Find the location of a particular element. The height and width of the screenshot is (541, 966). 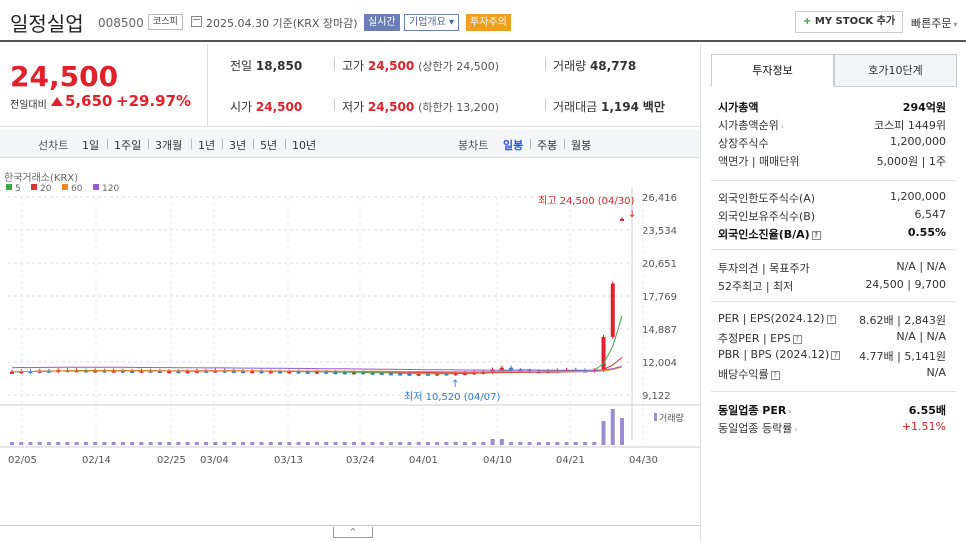

line-chart-label: 선차트 is located at coordinates (53, 145).